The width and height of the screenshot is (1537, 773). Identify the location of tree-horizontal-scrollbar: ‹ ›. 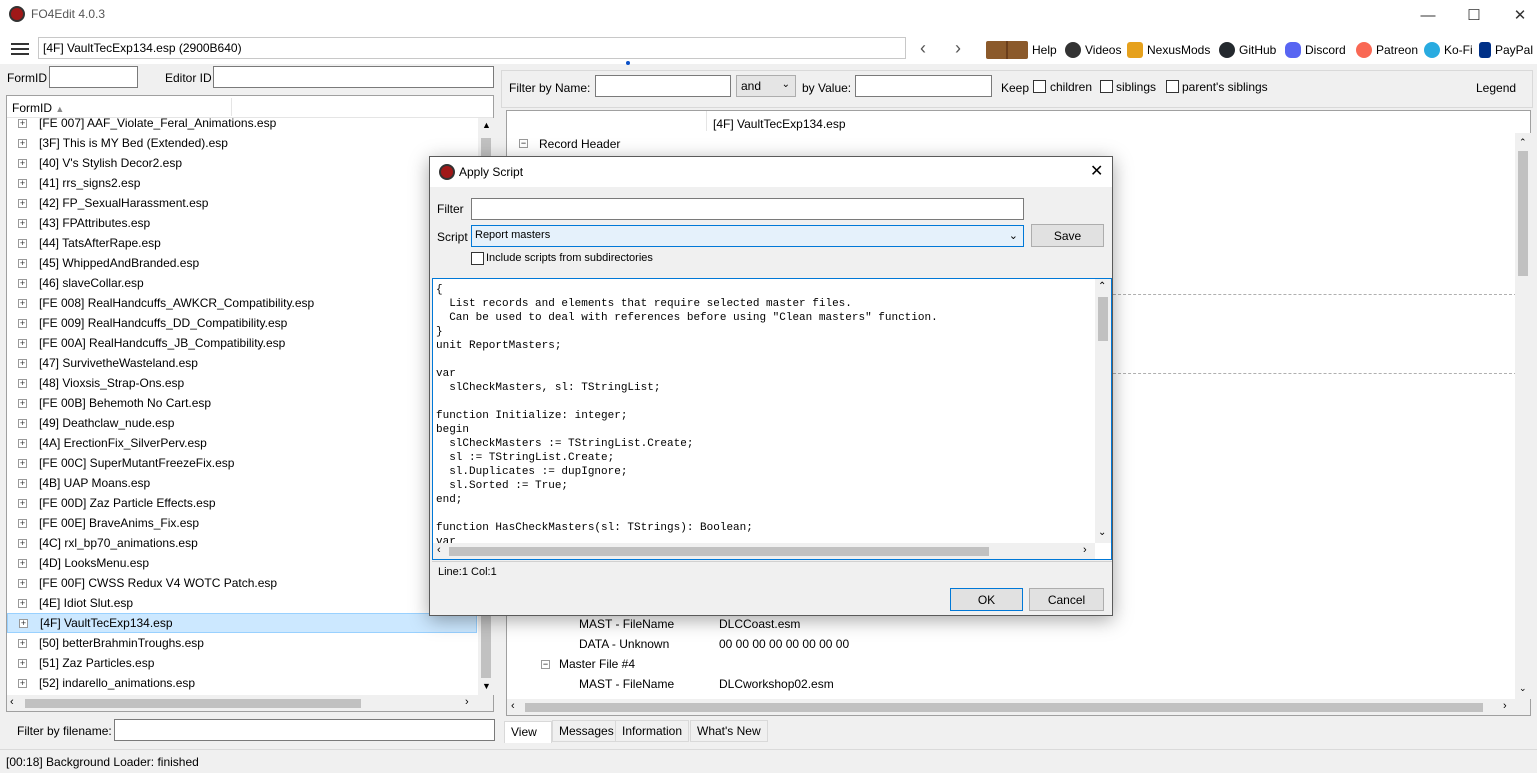
(250, 703).